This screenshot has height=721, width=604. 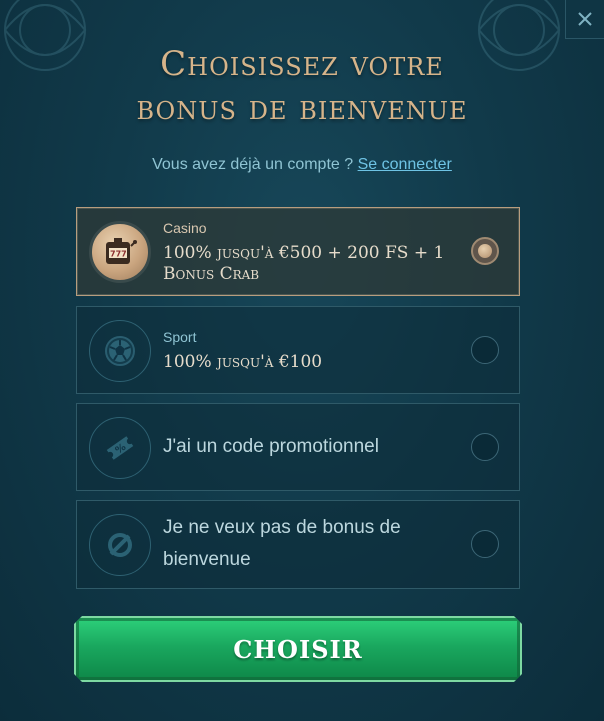 I want to click on radio-casino, so click(x=485, y=251).